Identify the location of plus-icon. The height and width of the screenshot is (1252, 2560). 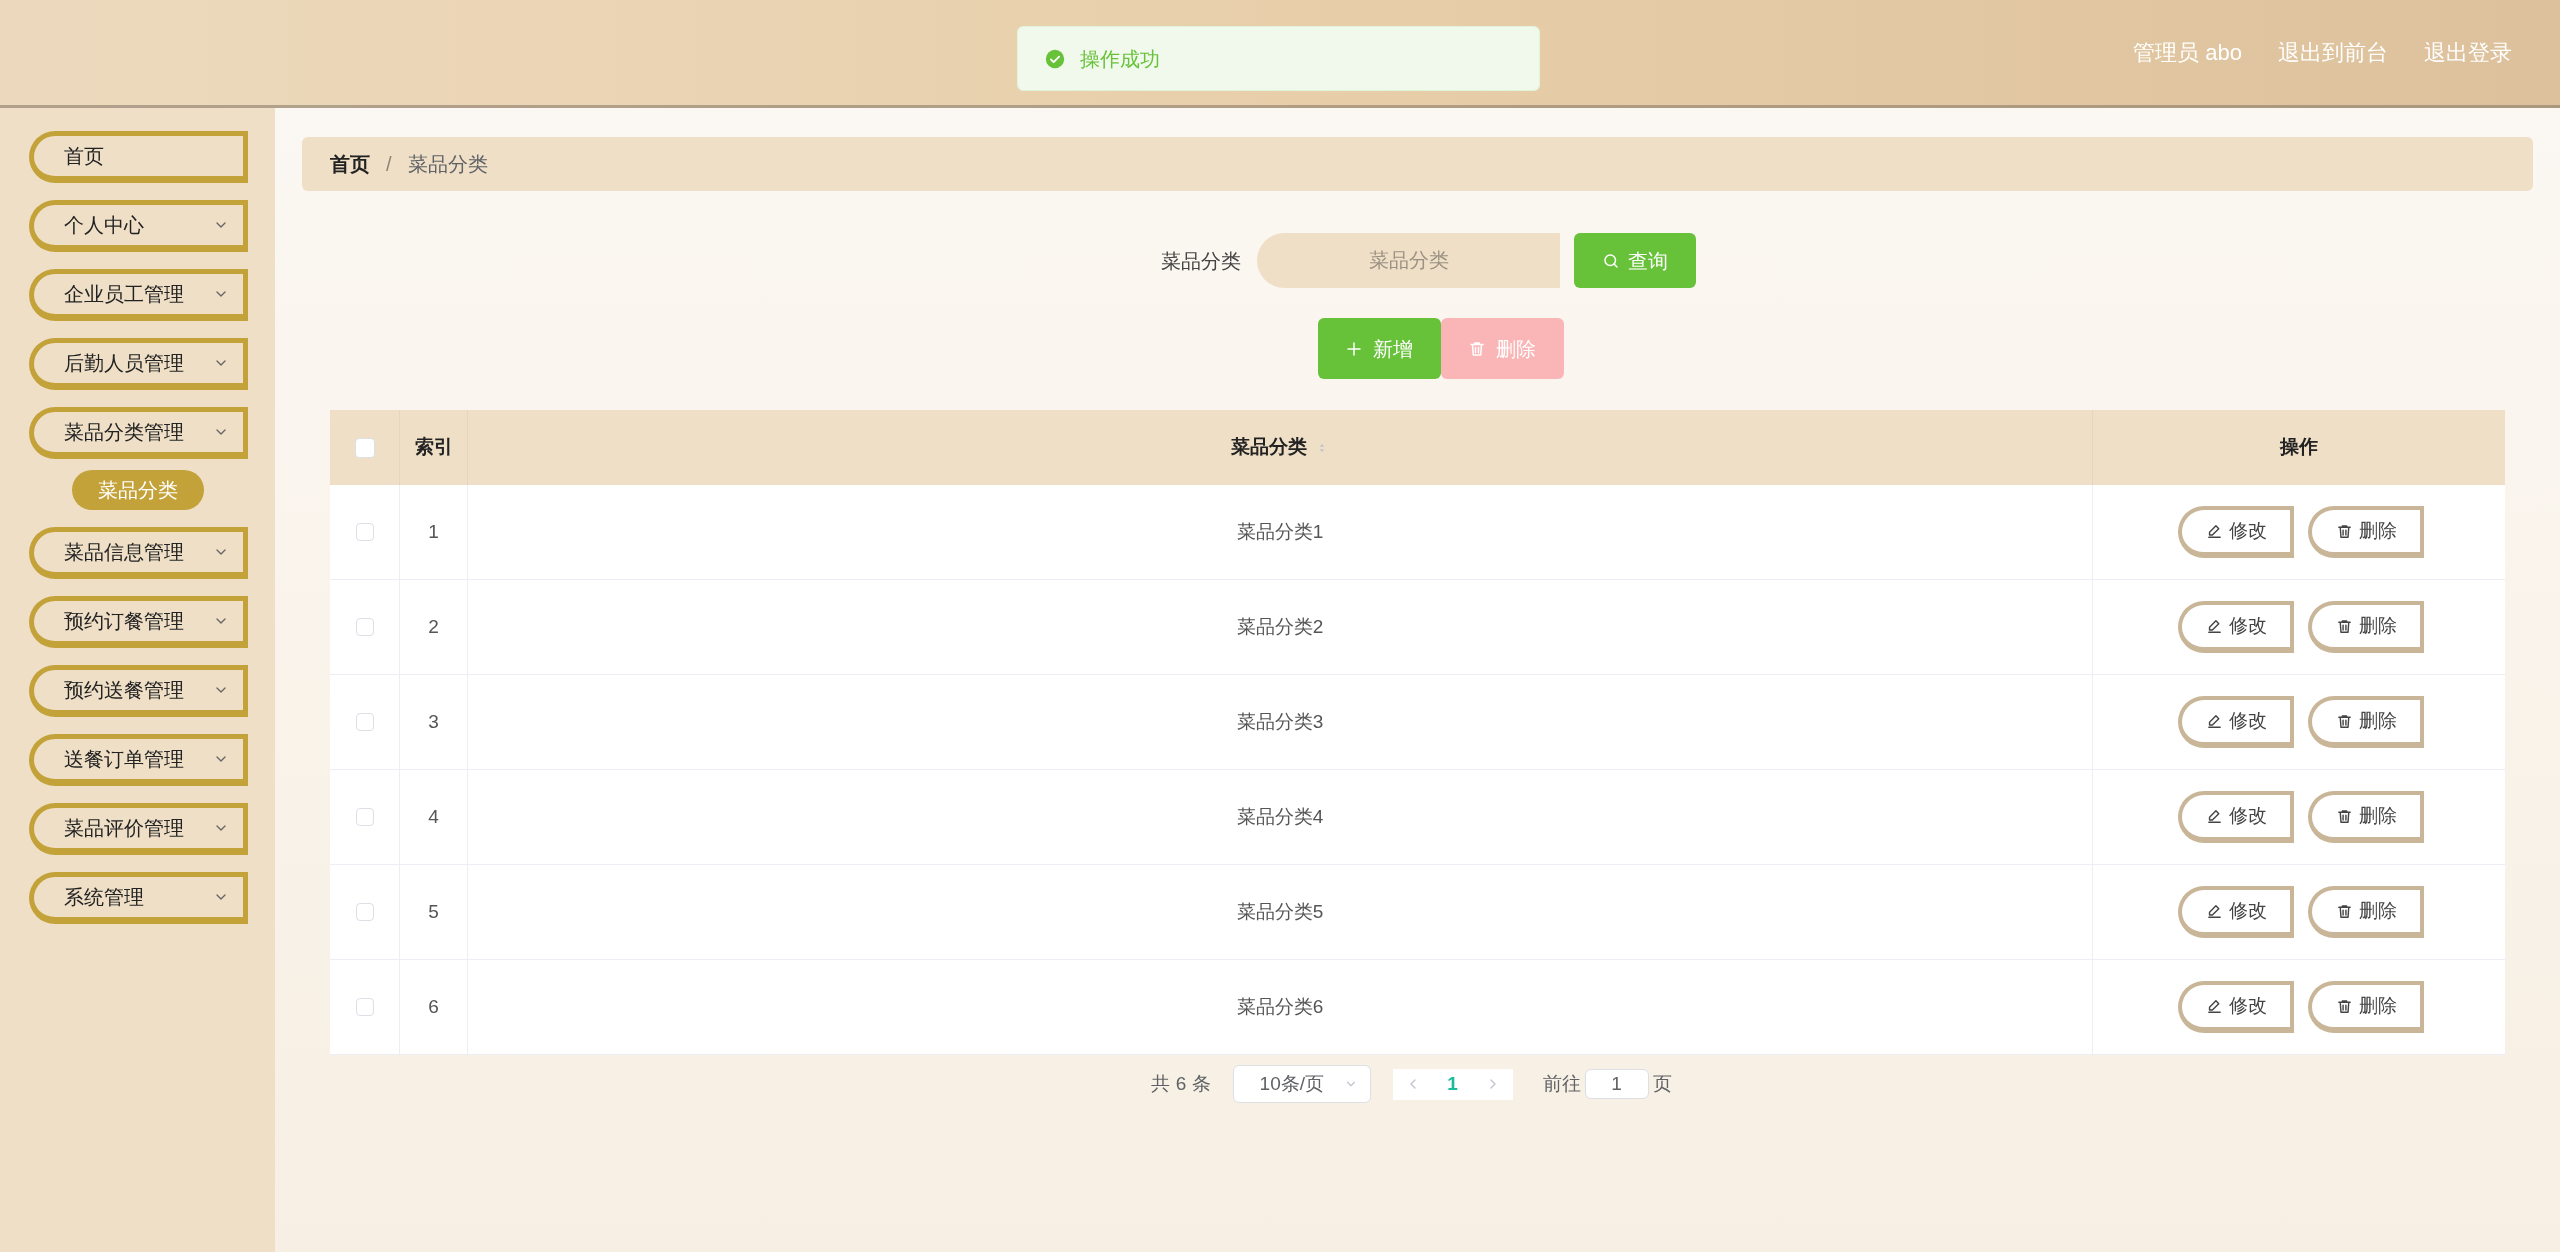
(1354, 348).